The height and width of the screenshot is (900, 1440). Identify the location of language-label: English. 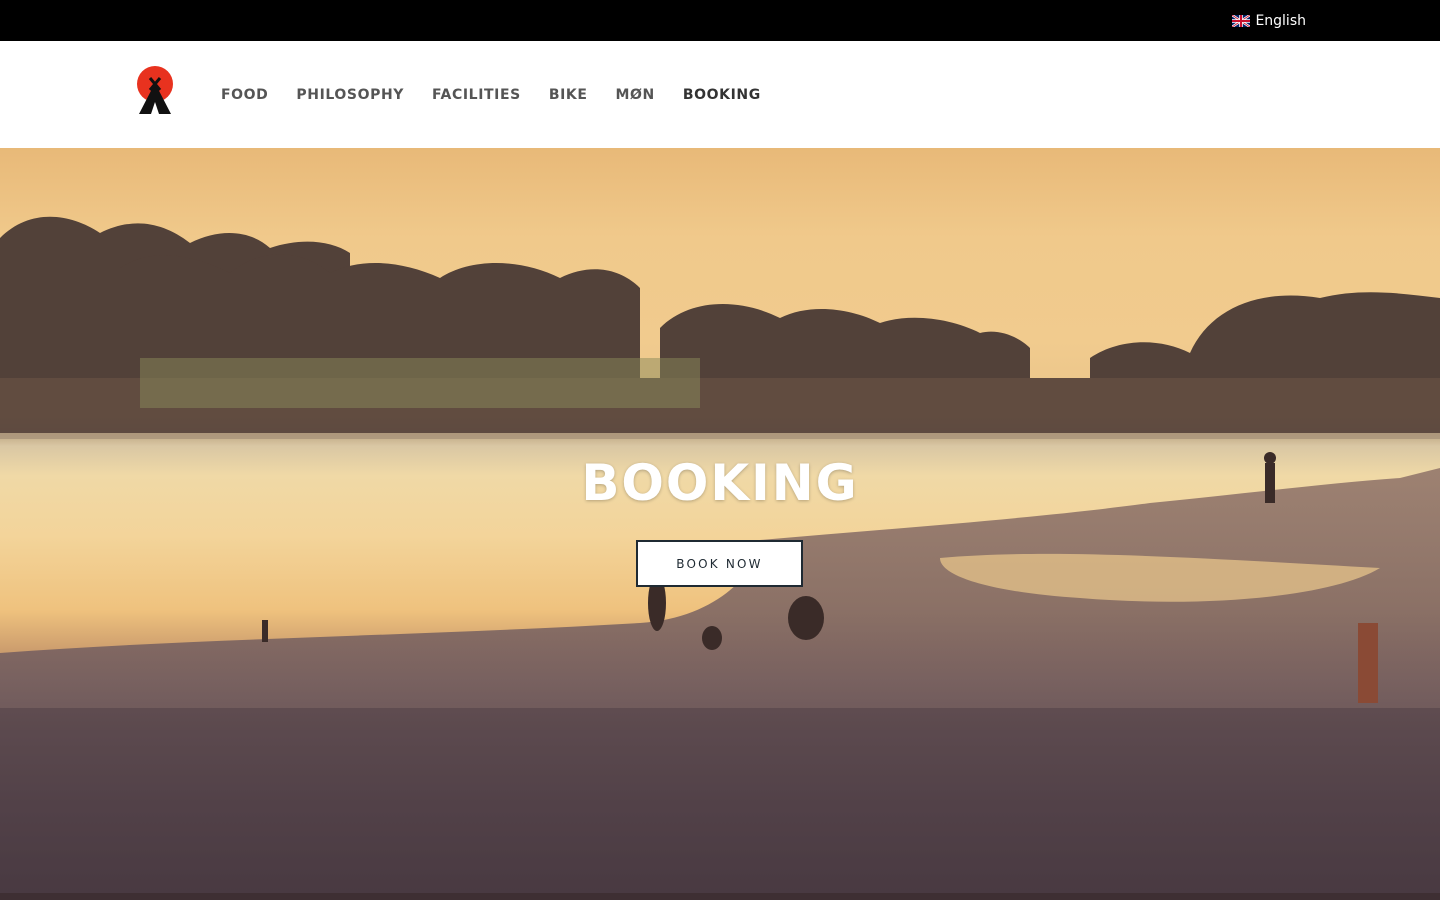
(1280, 21).